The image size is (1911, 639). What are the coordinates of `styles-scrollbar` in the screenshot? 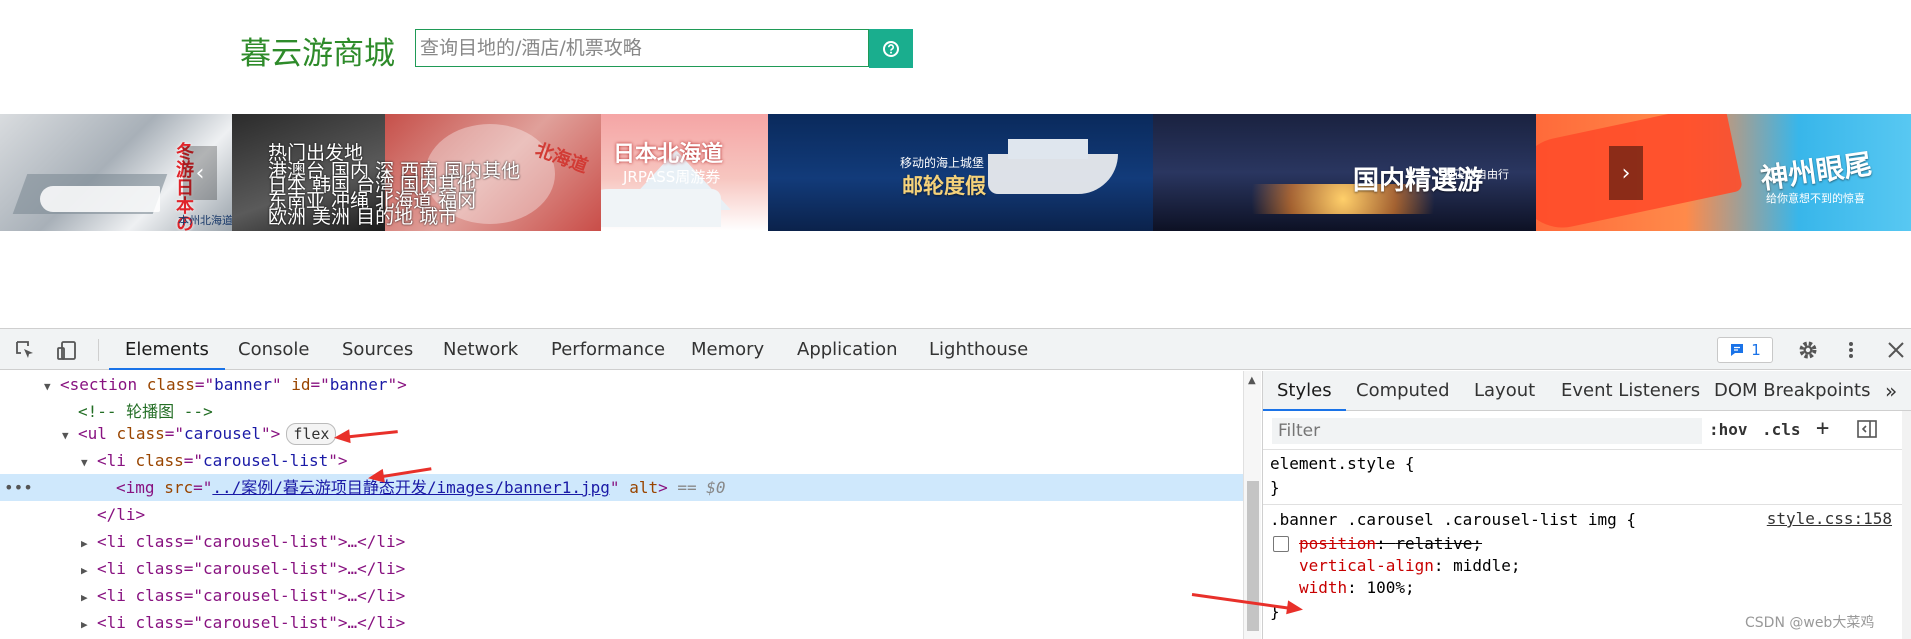 It's located at (1906, 525).